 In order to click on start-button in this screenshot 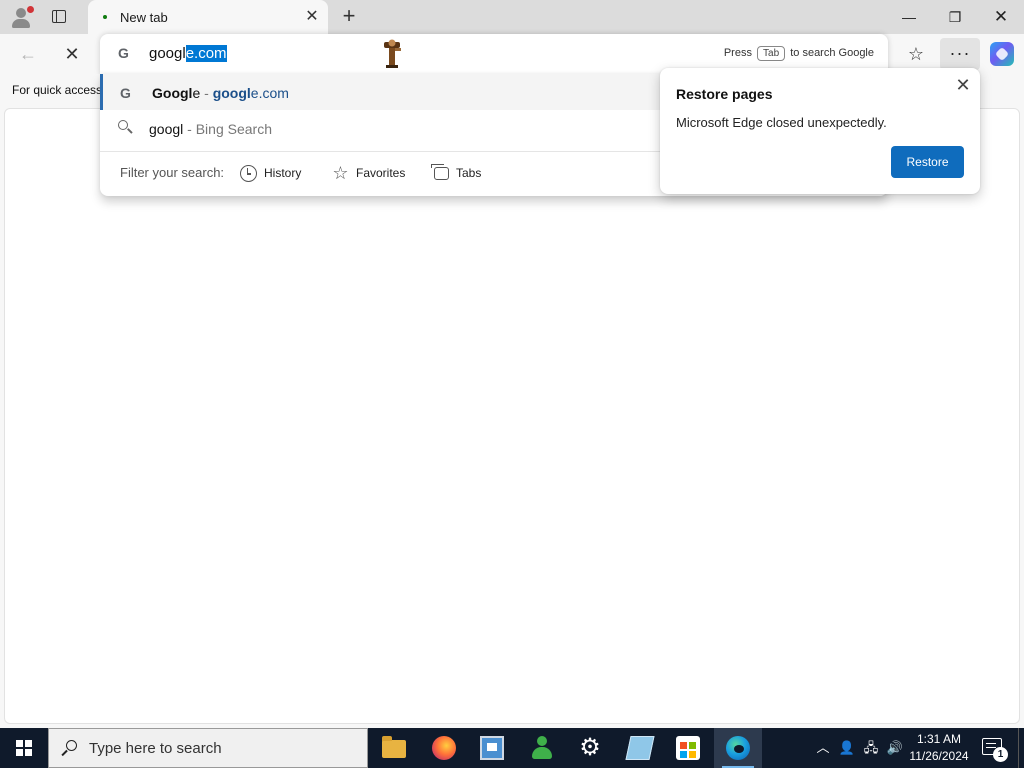, I will do `click(24, 748)`.